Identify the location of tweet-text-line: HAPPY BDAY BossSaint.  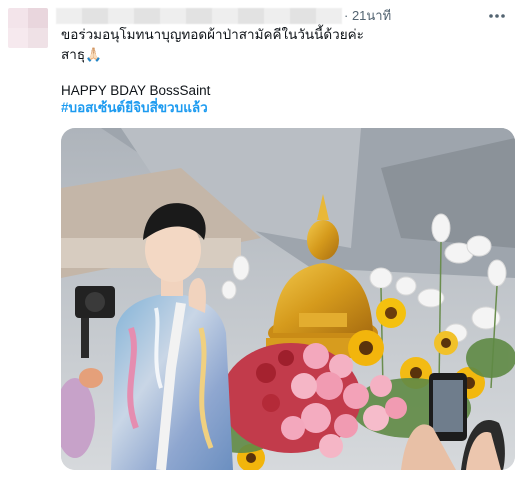
(136, 90).